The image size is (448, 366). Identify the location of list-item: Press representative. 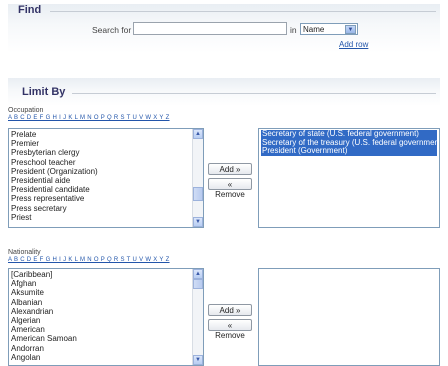
(101, 198).